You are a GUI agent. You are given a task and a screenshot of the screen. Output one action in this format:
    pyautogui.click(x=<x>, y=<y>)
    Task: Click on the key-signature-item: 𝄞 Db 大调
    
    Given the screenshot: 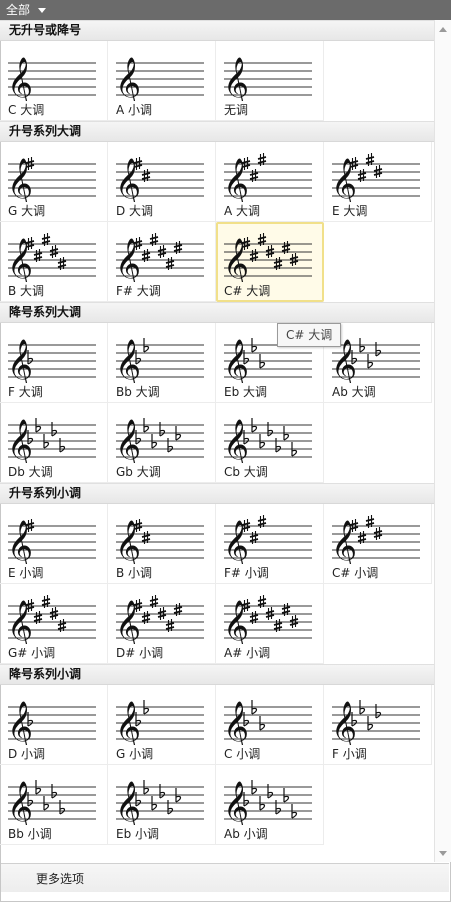 What is the action you would take?
    pyautogui.click(x=54, y=443)
    